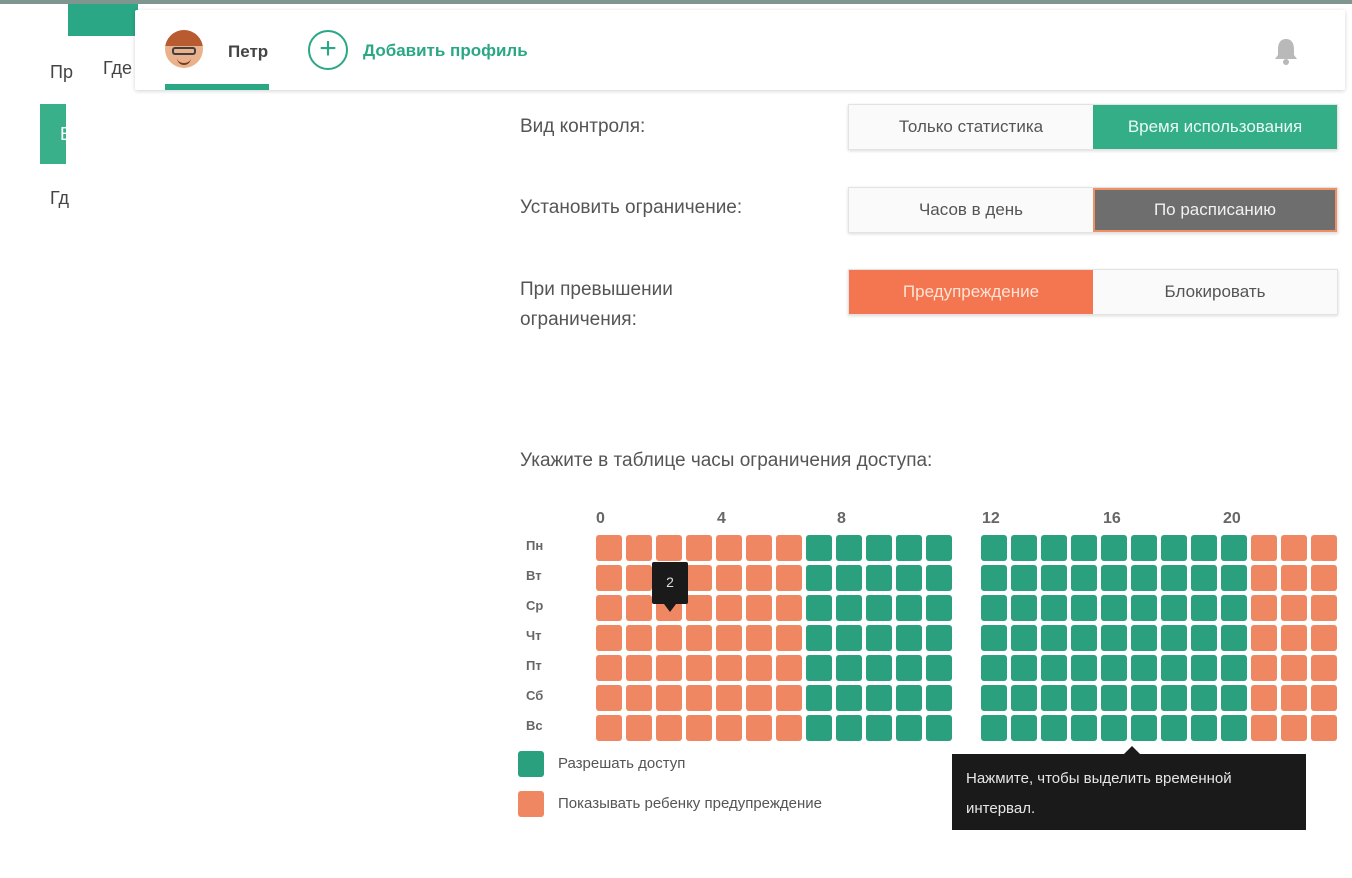 The height and width of the screenshot is (878, 1352). I want to click on nav-item-2: Где, so click(117, 68).